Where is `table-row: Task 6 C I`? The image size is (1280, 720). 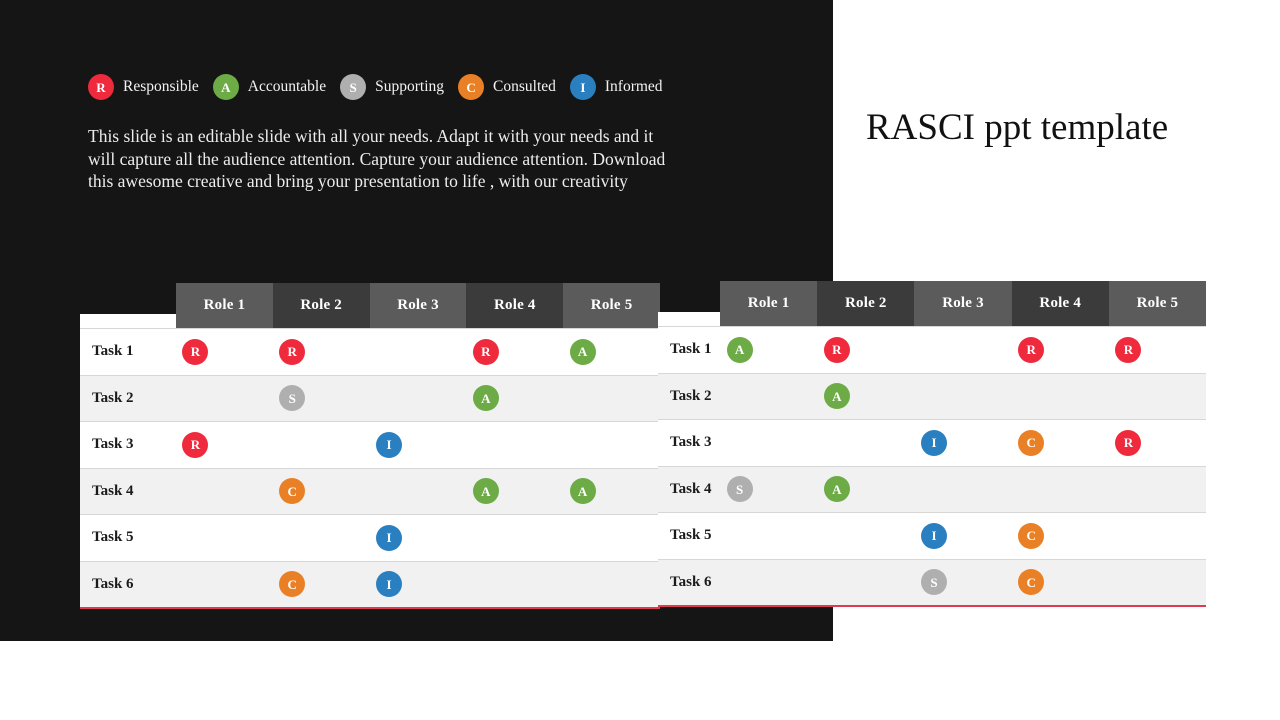
table-row: Task 6 C I is located at coordinates (370, 584).